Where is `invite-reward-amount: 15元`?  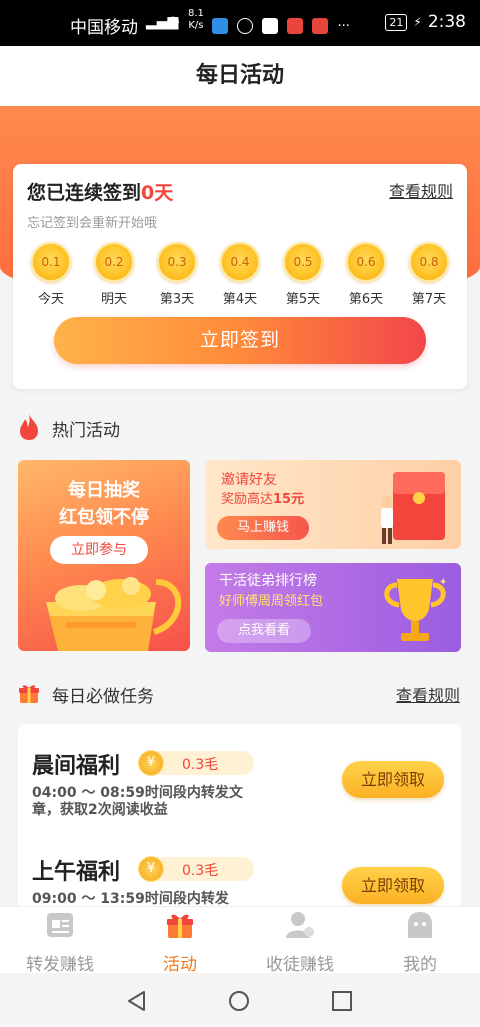 invite-reward-amount: 15元 is located at coordinates (289, 499).